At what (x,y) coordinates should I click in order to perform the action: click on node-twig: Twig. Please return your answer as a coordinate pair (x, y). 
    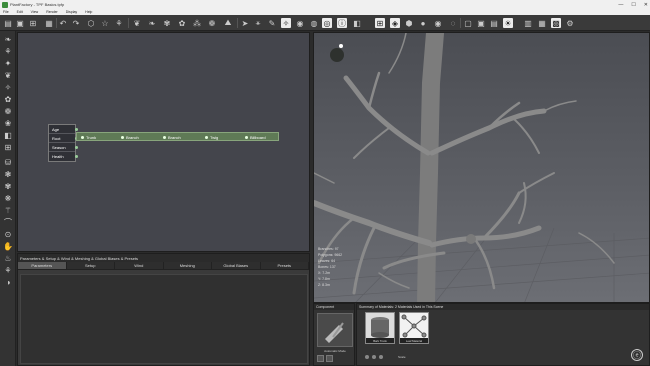
    Looking at the image, I should click on (211, 137).